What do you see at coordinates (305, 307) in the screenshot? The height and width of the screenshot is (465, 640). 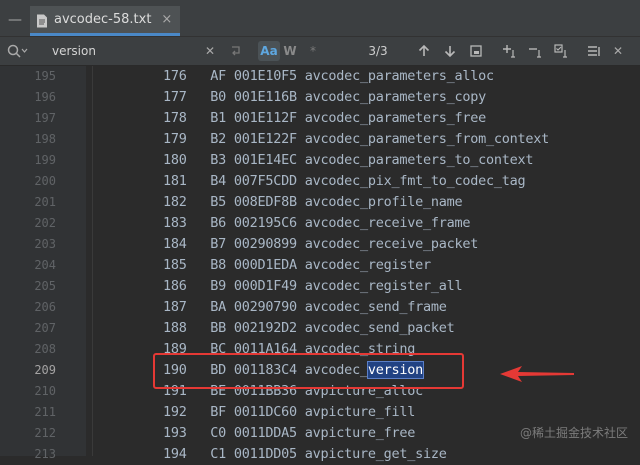 I see `line-text: 187 BA 00290790 avcodec_send_frame` at bounding box center [305, 307].